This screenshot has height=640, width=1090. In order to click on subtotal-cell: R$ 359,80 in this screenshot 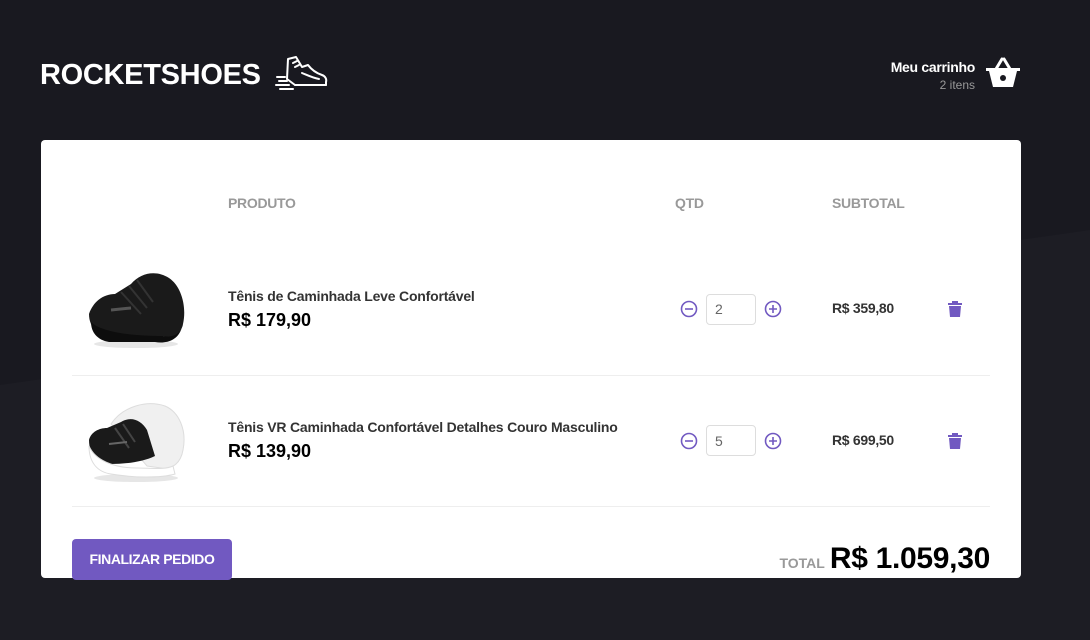, I will do `click(870, 310)`.